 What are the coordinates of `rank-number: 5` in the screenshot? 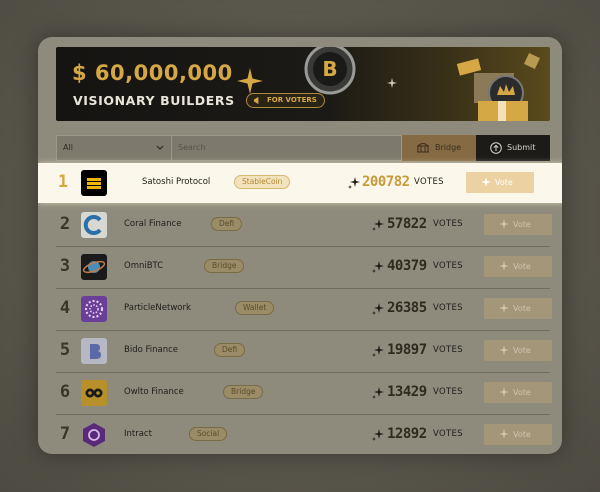 It's located at (65, 350).